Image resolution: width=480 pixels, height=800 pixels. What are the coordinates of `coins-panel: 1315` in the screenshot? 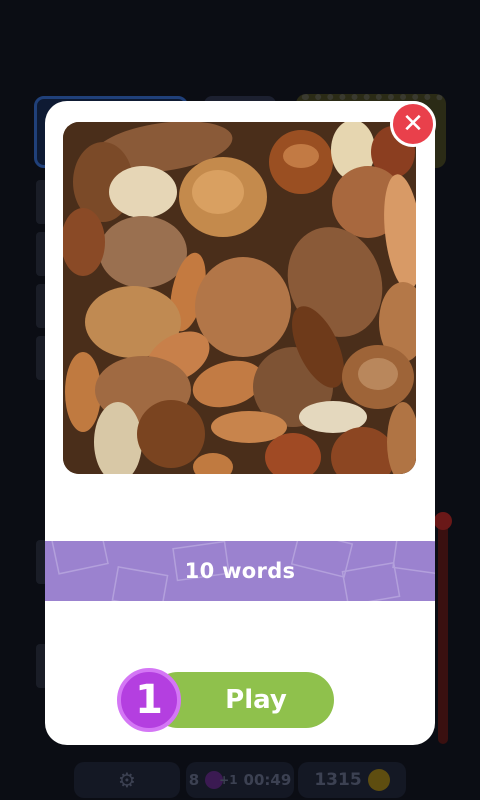 It's located at (352, 780).